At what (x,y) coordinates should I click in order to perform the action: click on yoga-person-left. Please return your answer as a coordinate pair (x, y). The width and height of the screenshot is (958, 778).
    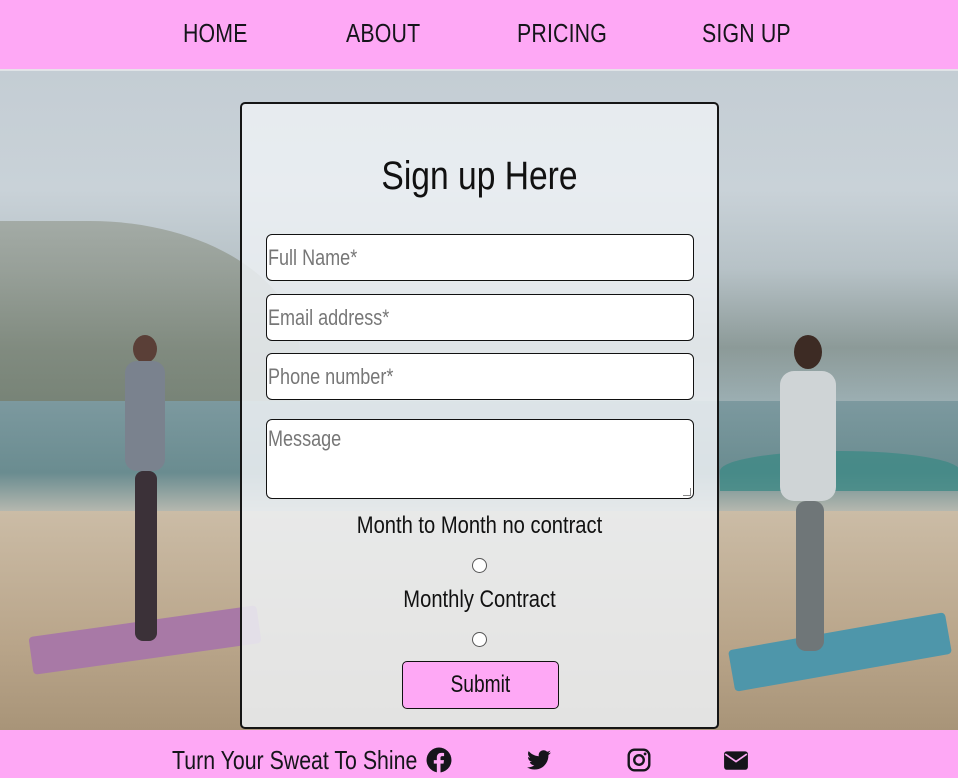
    Looking at the image, I should click on (145, 481).